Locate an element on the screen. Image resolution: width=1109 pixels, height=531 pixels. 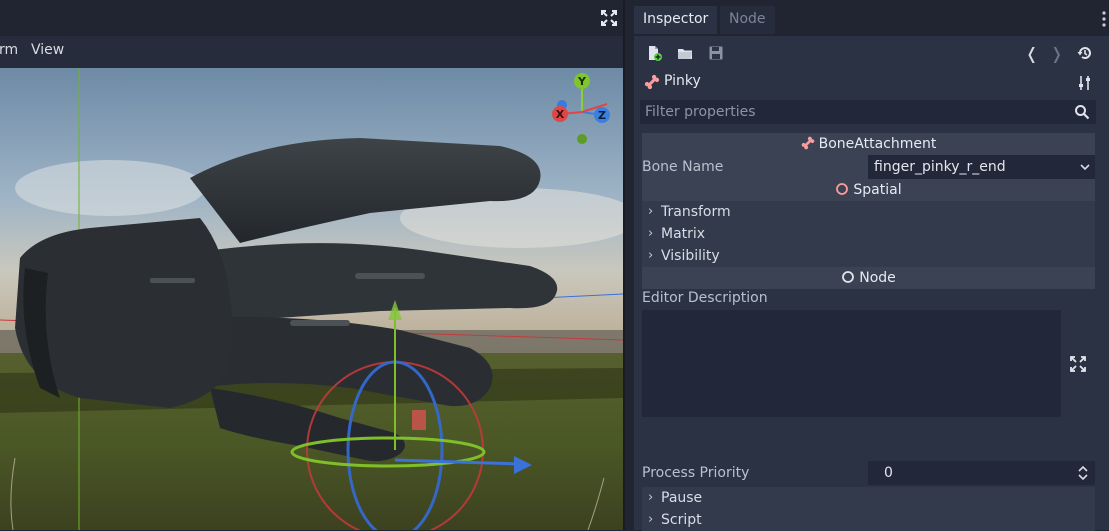
process-priority-spinbox: 0 is located at coordinates (981, 473).